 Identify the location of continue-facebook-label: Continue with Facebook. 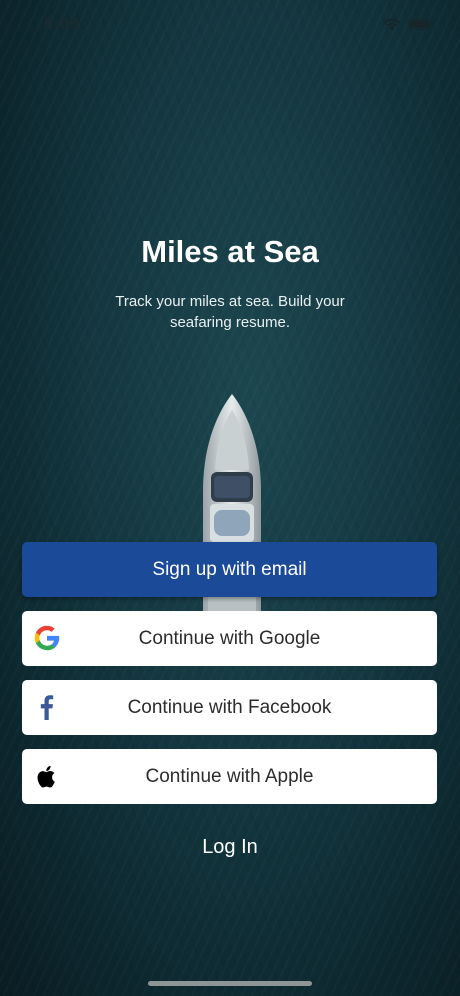
(229, 707).